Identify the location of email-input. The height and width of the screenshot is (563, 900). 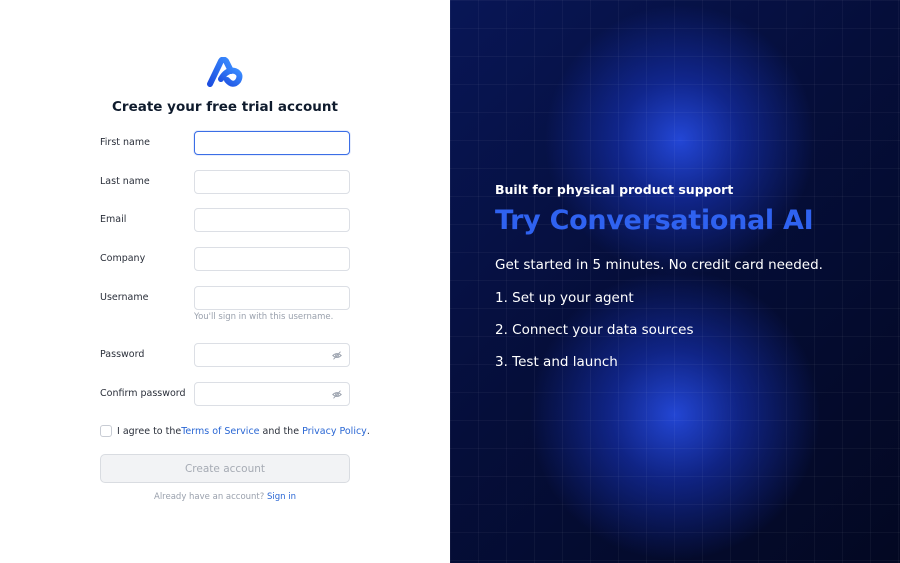
(272, 221).